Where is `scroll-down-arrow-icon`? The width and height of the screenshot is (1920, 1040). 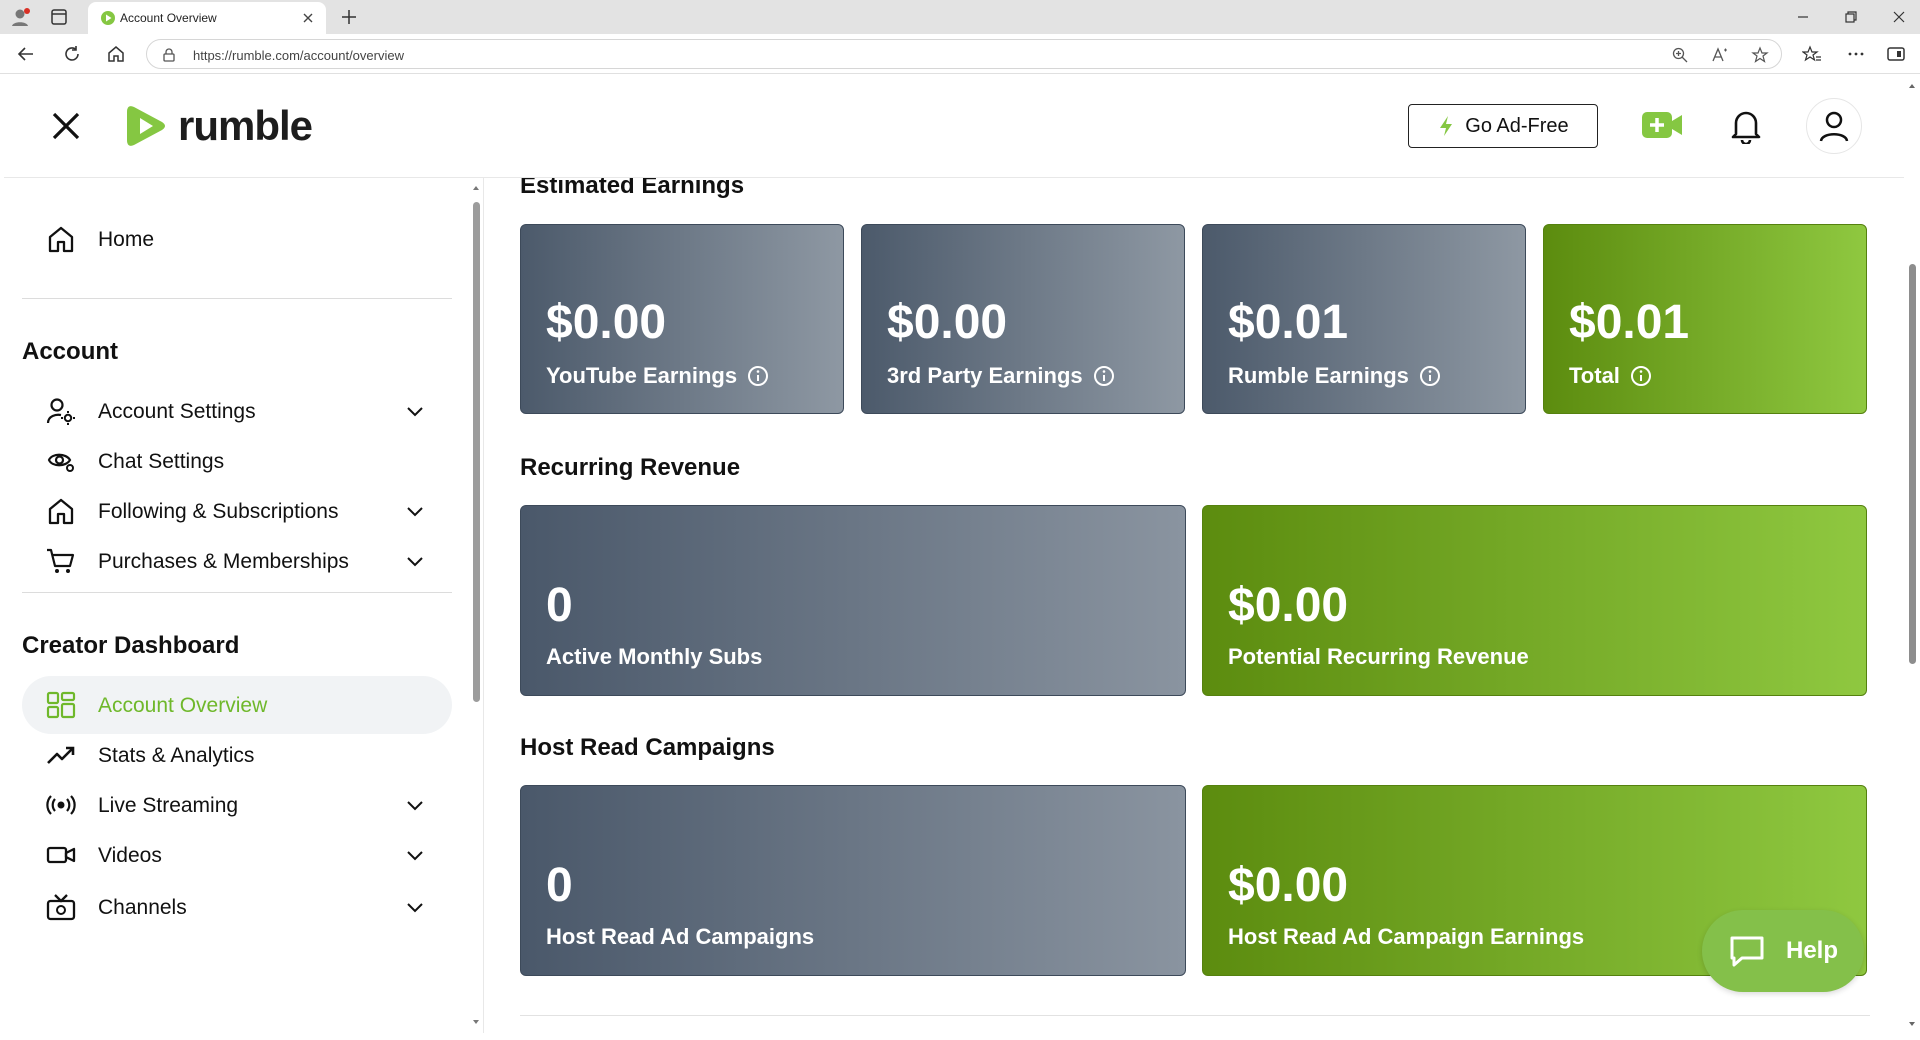
scroll-down-arrow-icon is located at coordinates (476, 1022).